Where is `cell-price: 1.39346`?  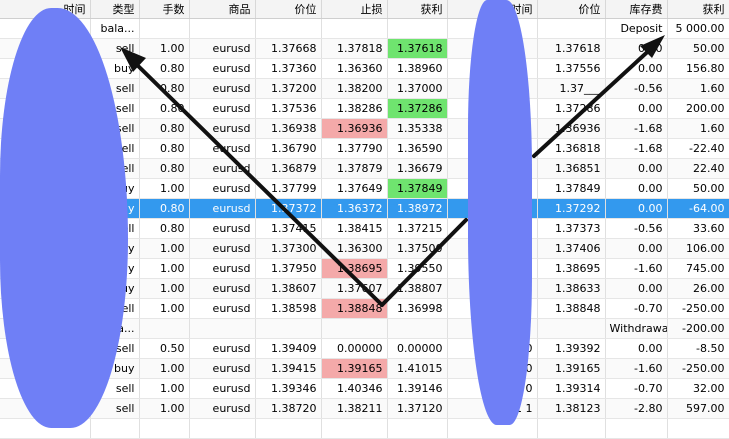
cell-price: 1.39346 is located at coordinates (288, 388).